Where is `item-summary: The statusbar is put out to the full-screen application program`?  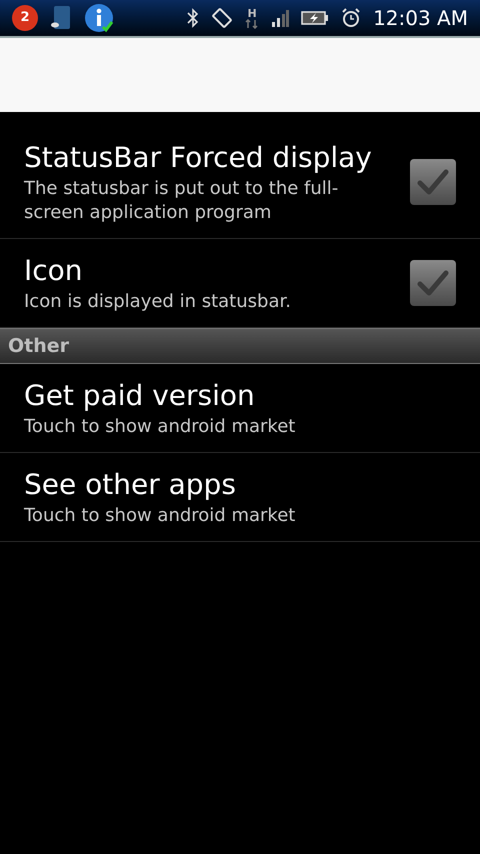
item-summary: The statusbar is put out to the full-screen application program is located at coordinates (182, 201).